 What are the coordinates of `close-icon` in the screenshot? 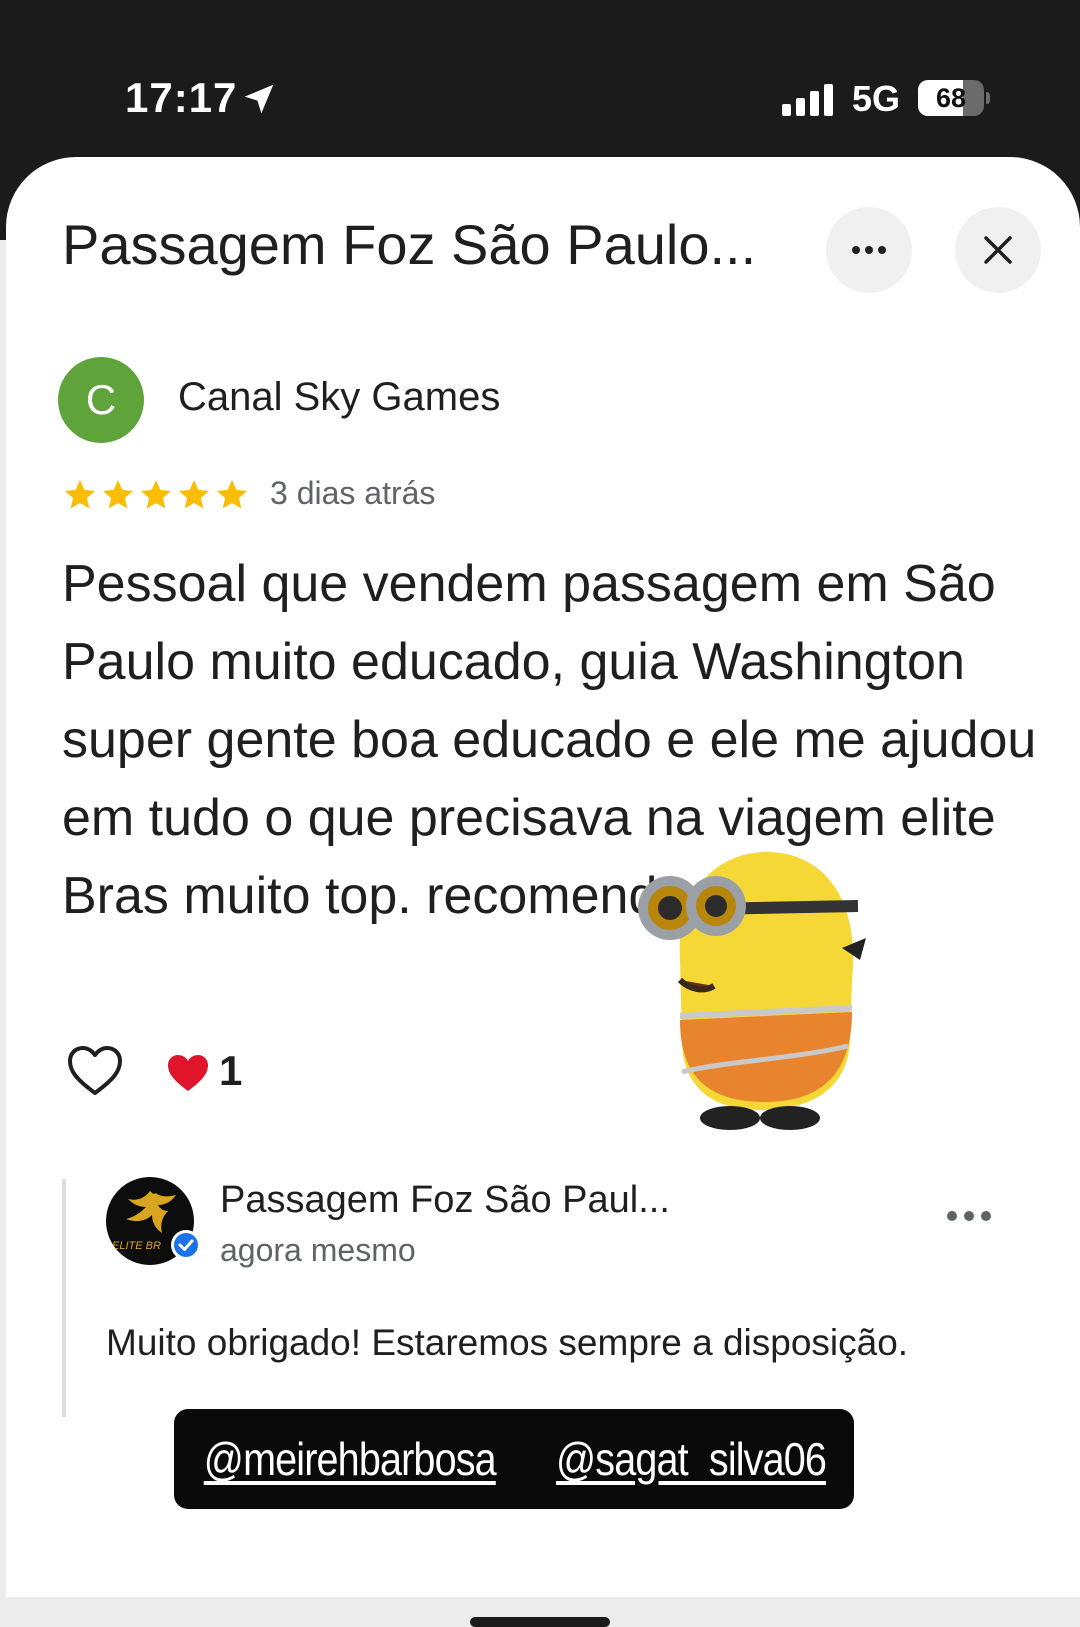 It's located at (998, 250).